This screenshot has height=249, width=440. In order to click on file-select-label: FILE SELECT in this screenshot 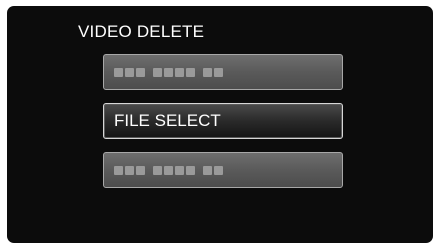, I will do `click(167, 120)`.